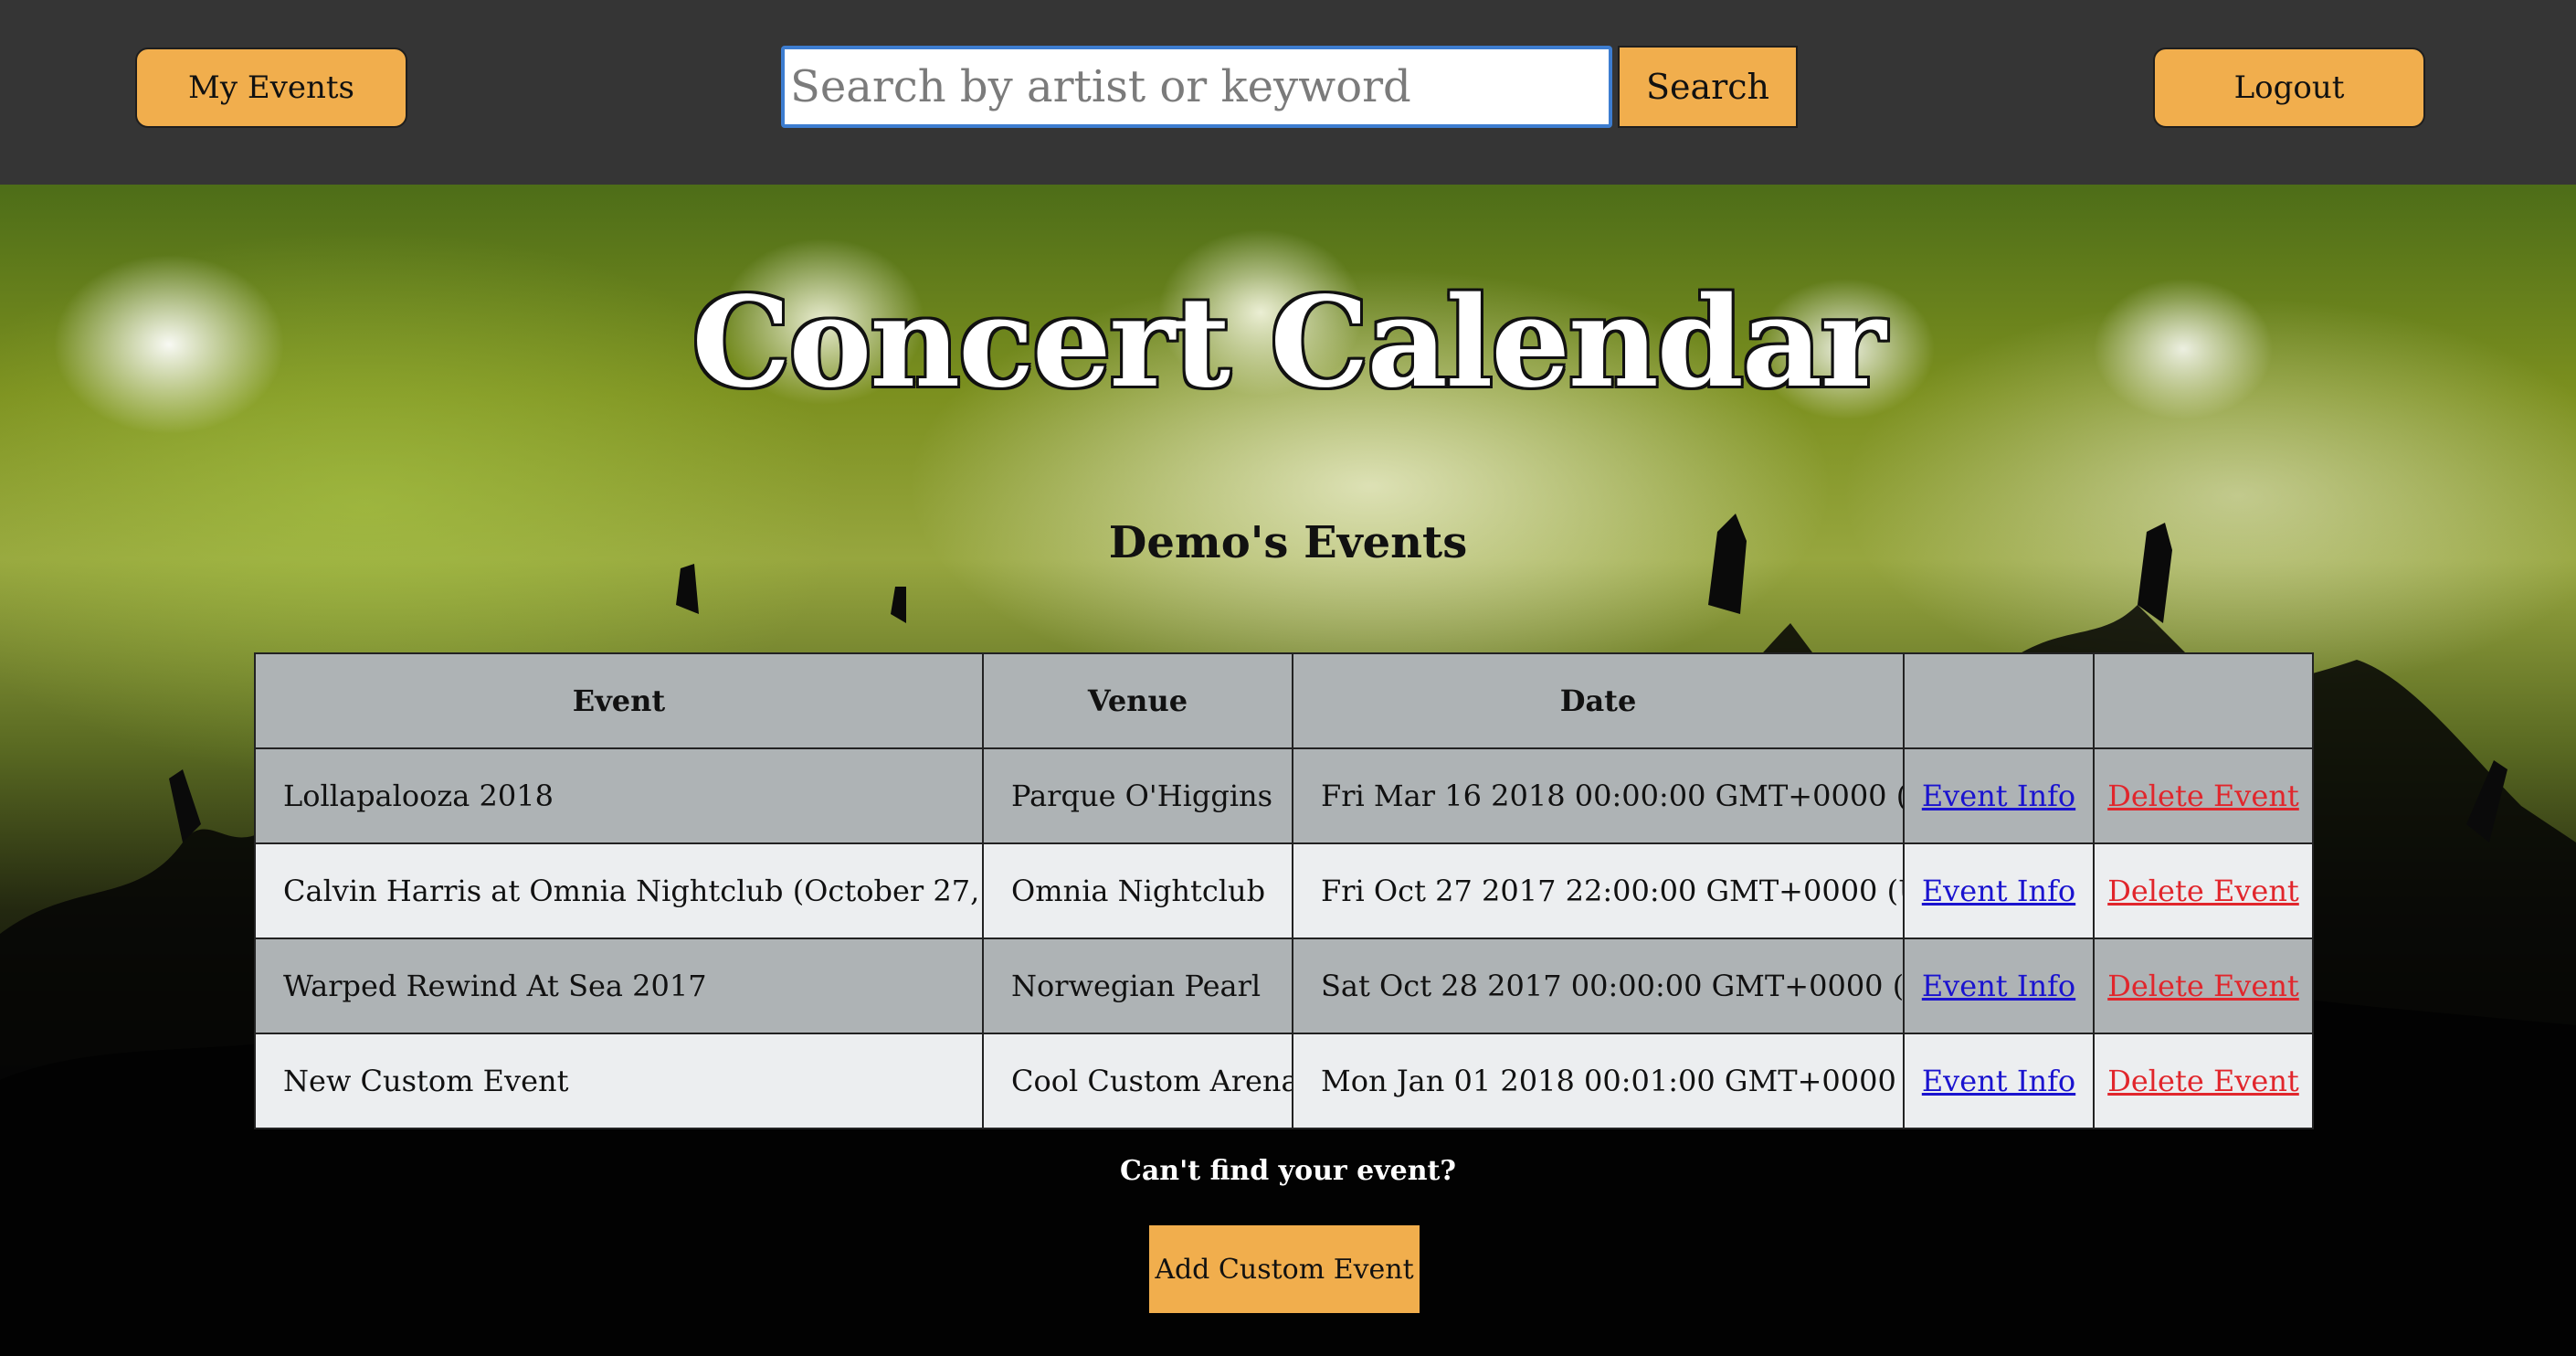  Describe the element at coordinates (1137, 986) in the screenshot. I see `venue-cell: Norwegian Pearl` at that location.